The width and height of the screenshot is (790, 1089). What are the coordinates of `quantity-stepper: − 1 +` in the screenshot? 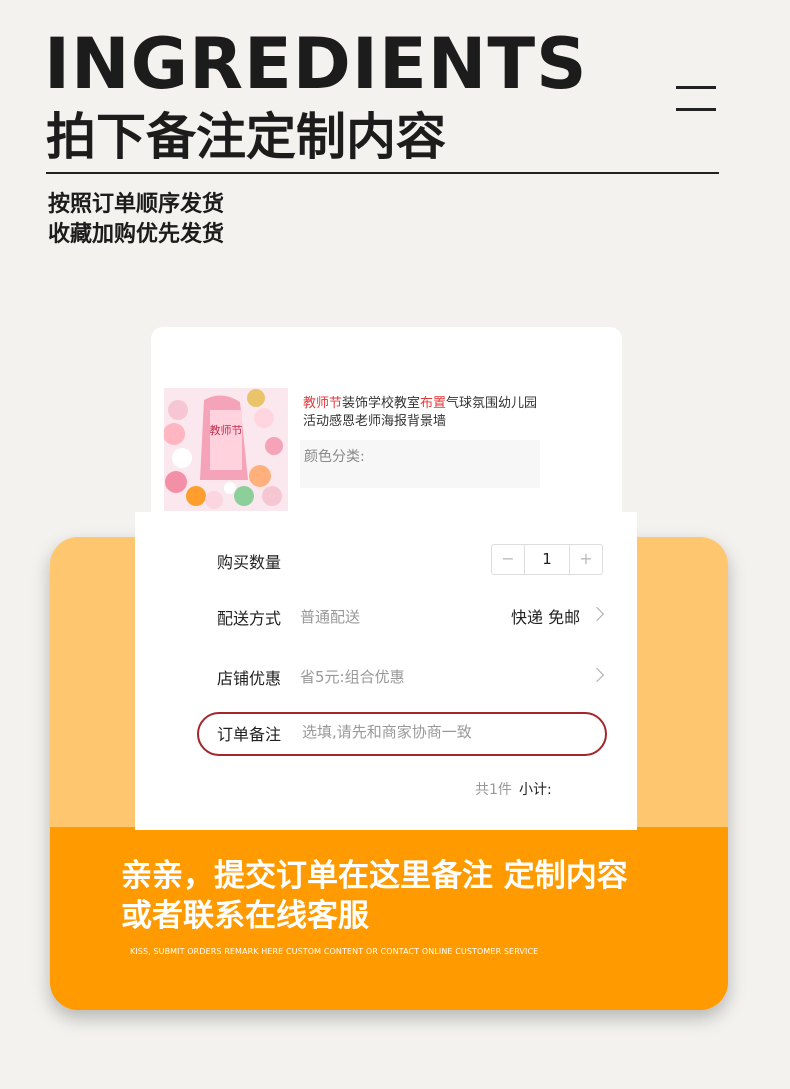 It's located at (547, 559).